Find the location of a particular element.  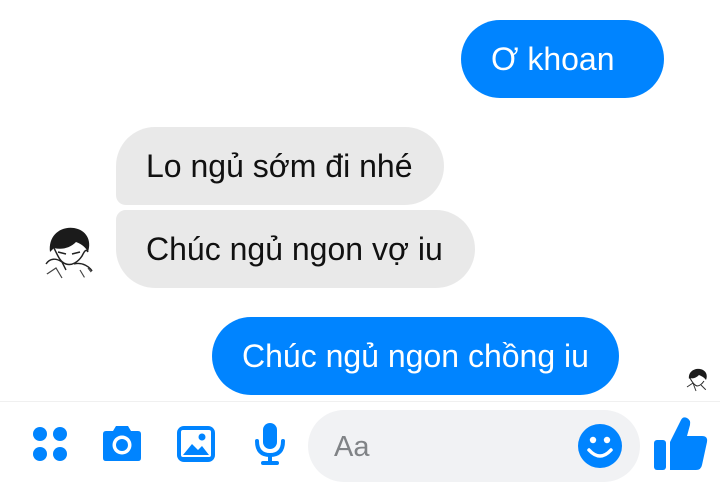

message-composer is located at coordinates (474, 446).